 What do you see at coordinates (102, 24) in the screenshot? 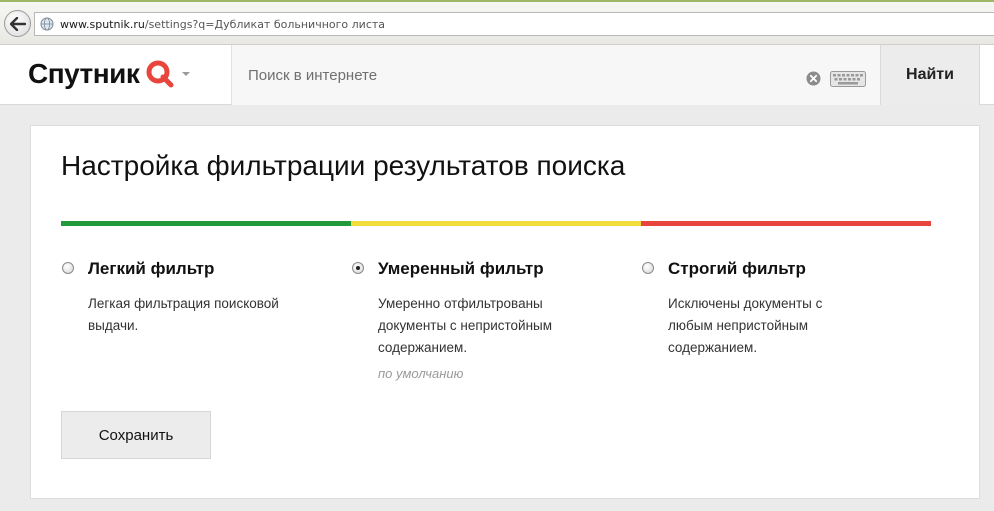
I see `url-host: www.sputnik.ru` at bounding box center [102, 24].